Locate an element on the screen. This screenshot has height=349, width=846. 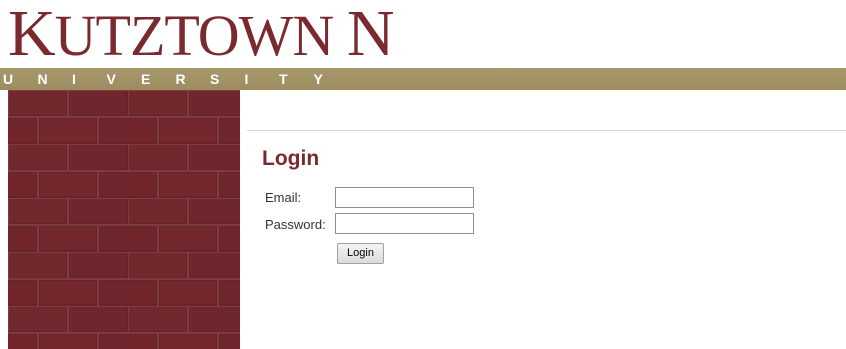
logo-first-letter: K is located at coordinates (32, 35).